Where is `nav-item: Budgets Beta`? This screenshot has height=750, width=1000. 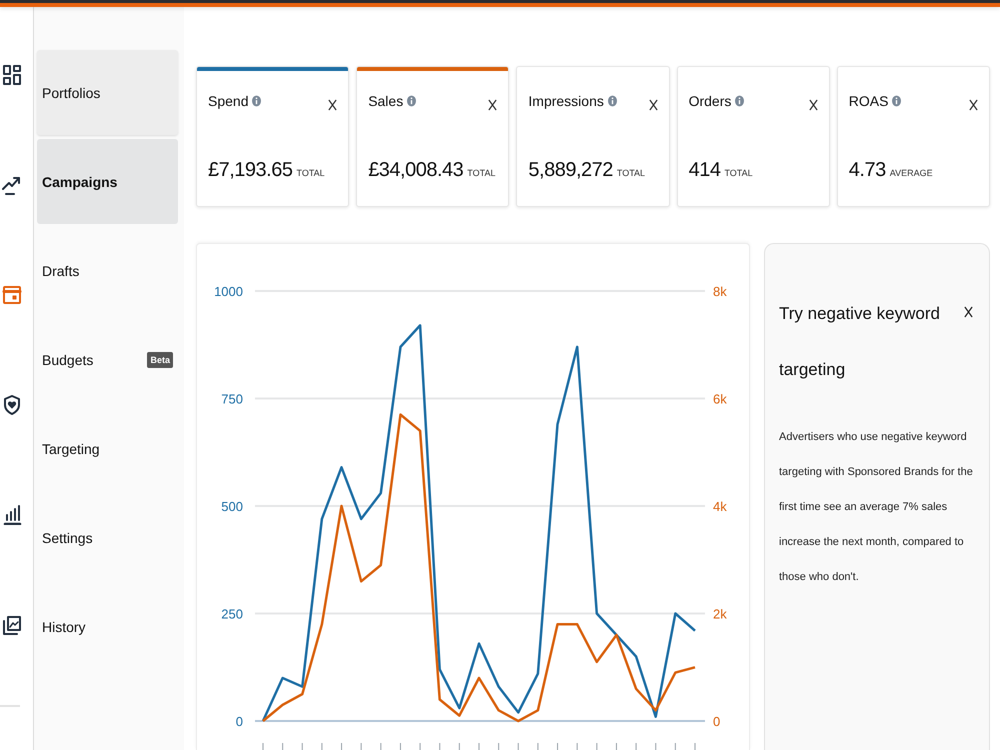 nav-item: Budgets Beta is located at coordinates (107, 359).